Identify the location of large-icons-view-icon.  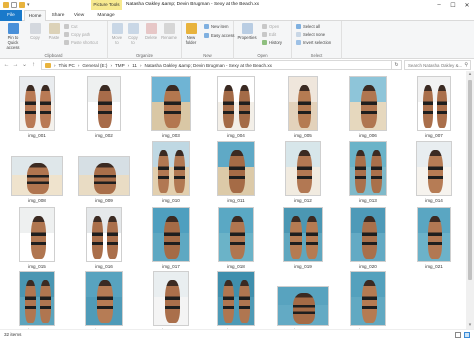
(467, 335).